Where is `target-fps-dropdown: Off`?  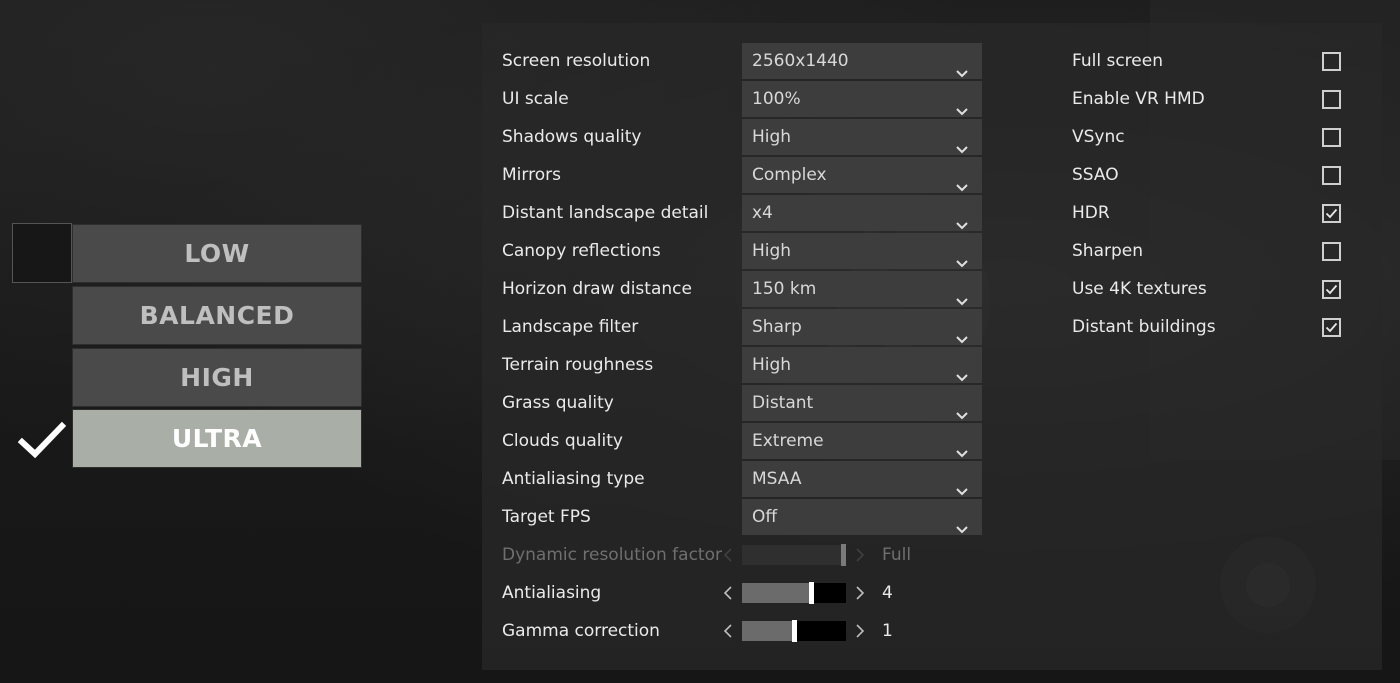 target-fps-dropdown: Off is located at coordinates (862, 517).